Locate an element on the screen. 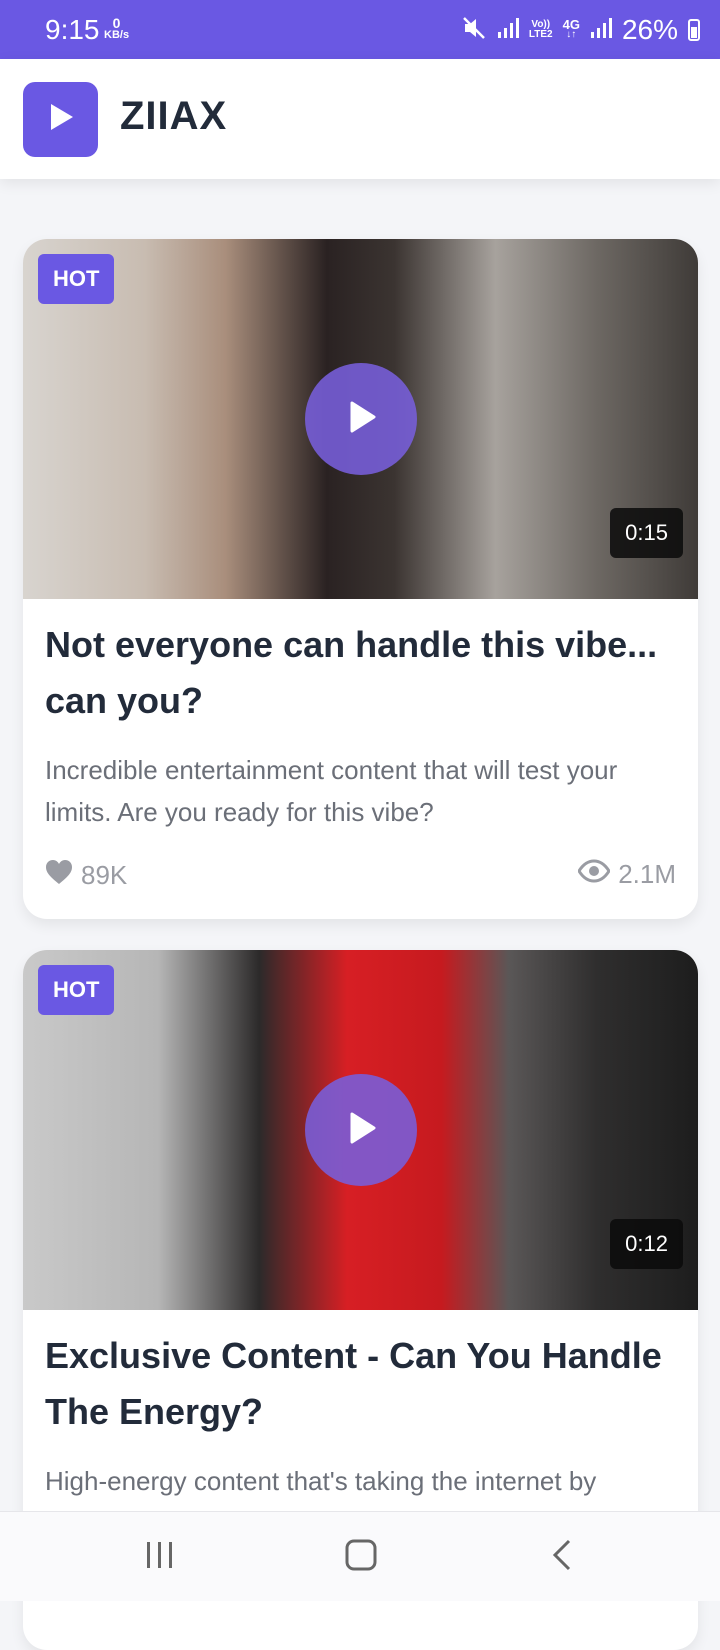 The image size is (720, 1650). back-button is located at coordinates (562, 1557).